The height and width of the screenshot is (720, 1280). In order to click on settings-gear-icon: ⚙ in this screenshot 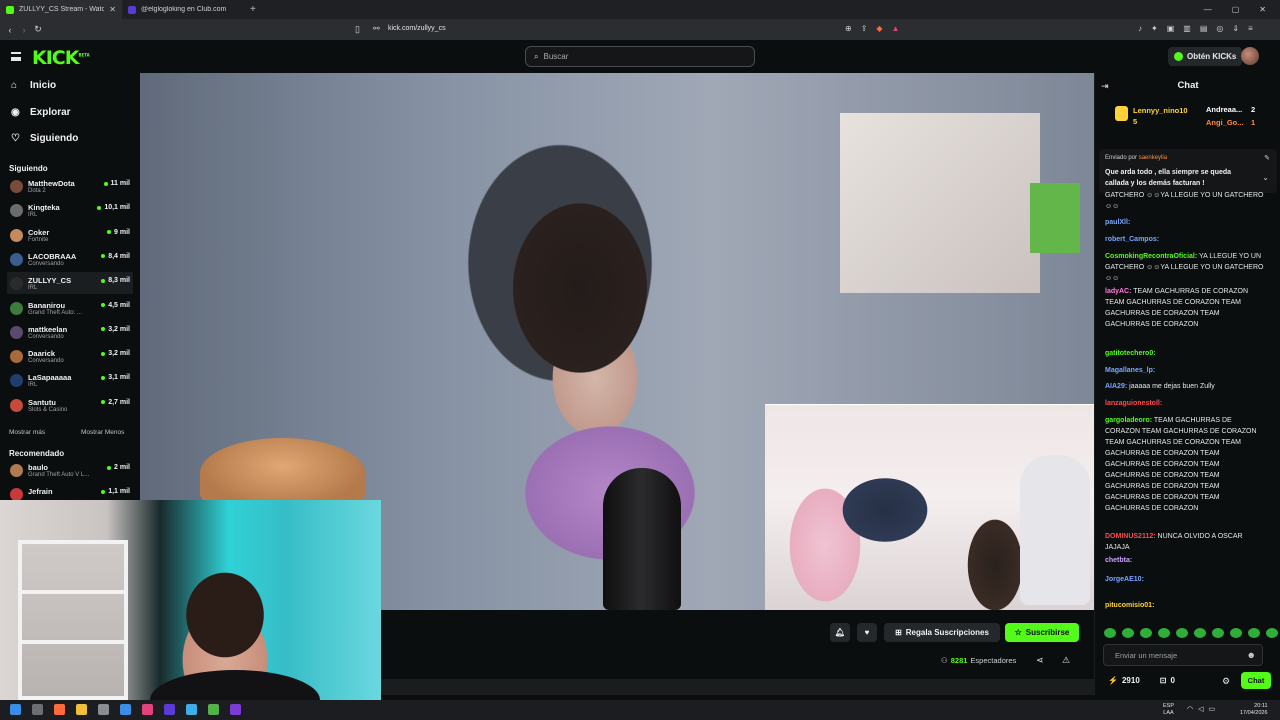, I will do `click(1226, 681)`.